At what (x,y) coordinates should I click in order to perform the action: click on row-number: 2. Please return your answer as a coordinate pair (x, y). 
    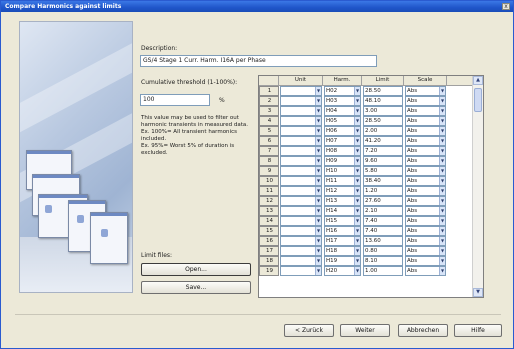
    Looking at the image, I should click on (269, 101).